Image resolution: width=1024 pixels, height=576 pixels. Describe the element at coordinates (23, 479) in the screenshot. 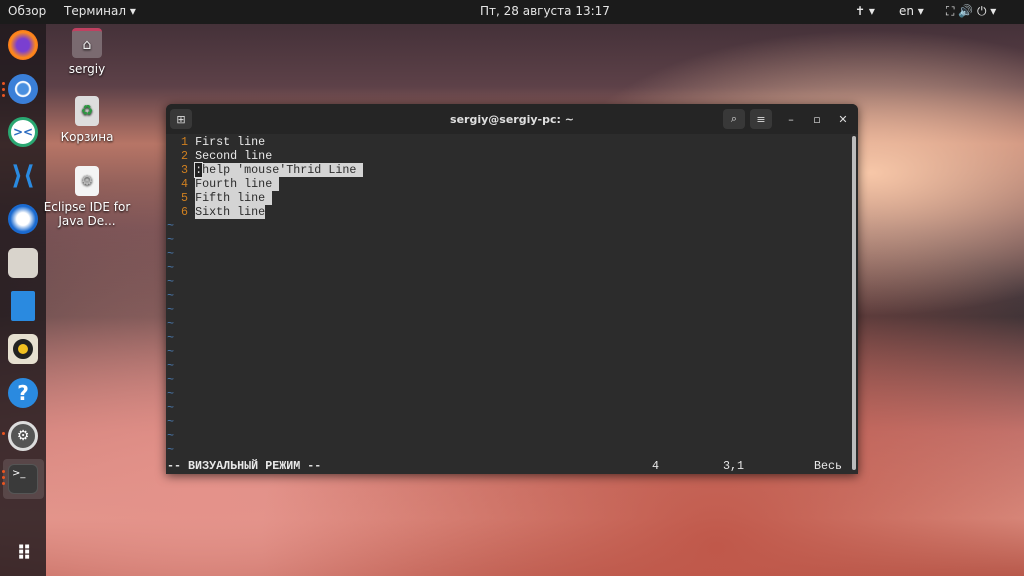

I see `terminal-icon: >_` at that location.